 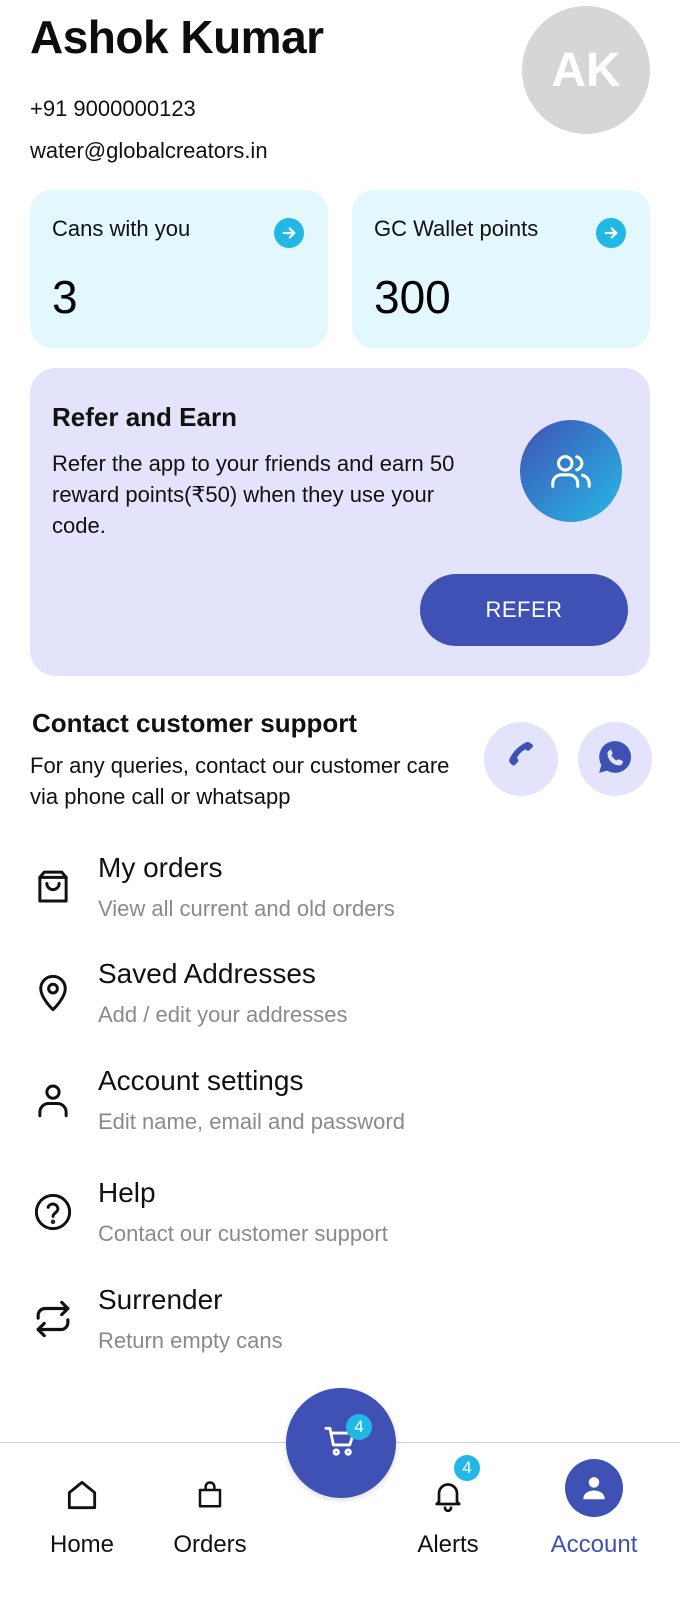 I want to click on users-icon, so click(x=571, y=471).